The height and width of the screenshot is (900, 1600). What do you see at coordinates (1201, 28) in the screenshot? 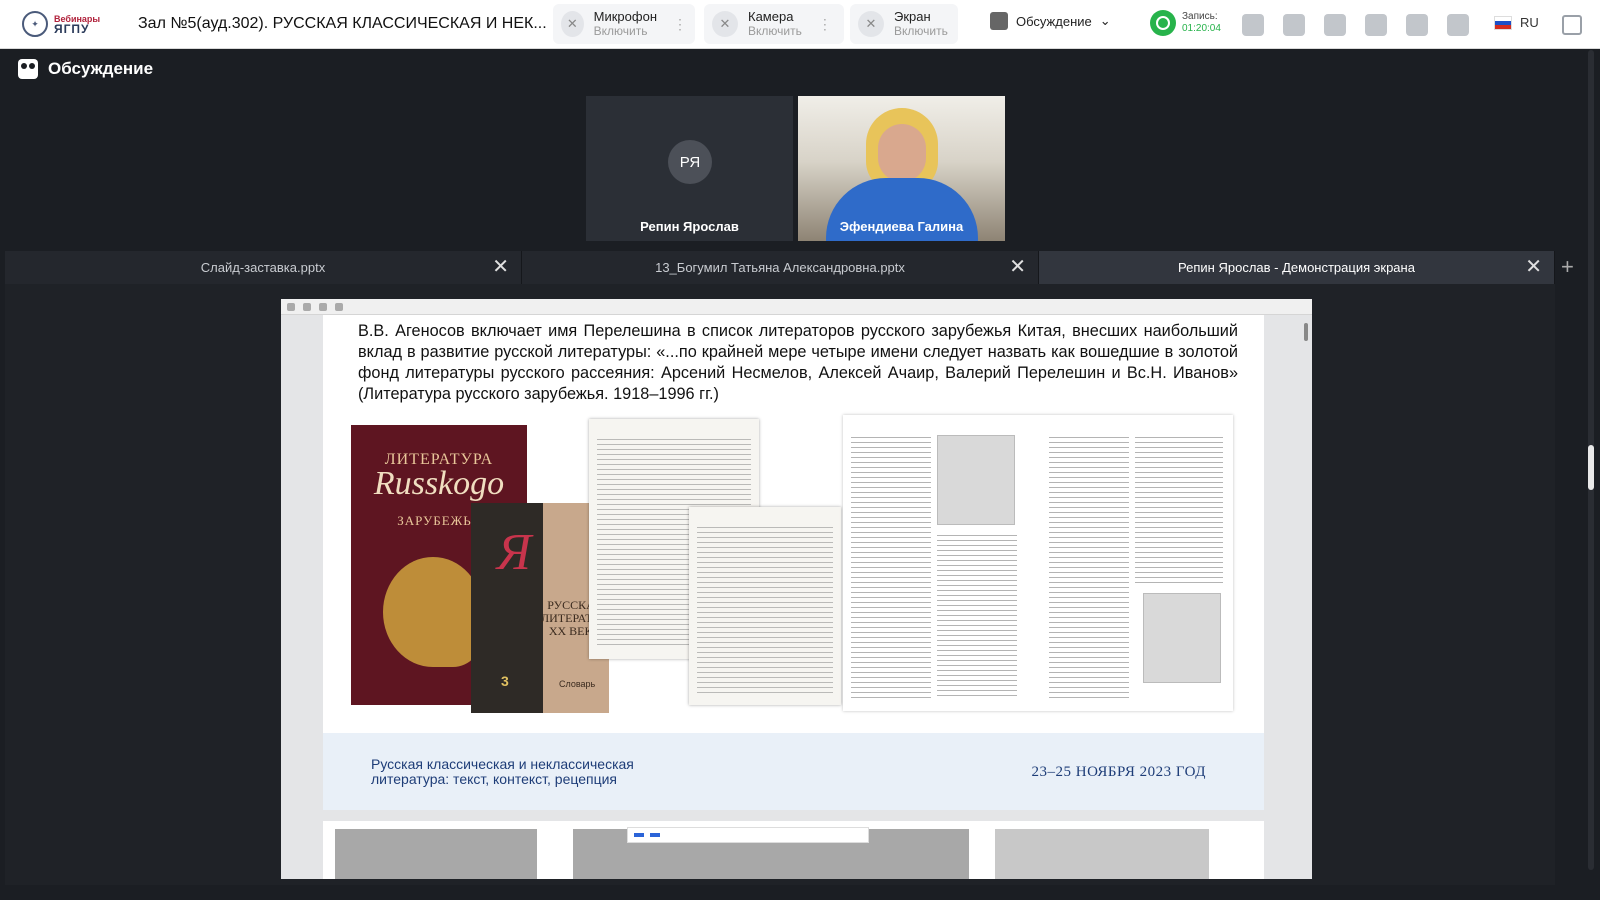
I see `record-time: 01:20:04` at bounding box center [1201, 28].